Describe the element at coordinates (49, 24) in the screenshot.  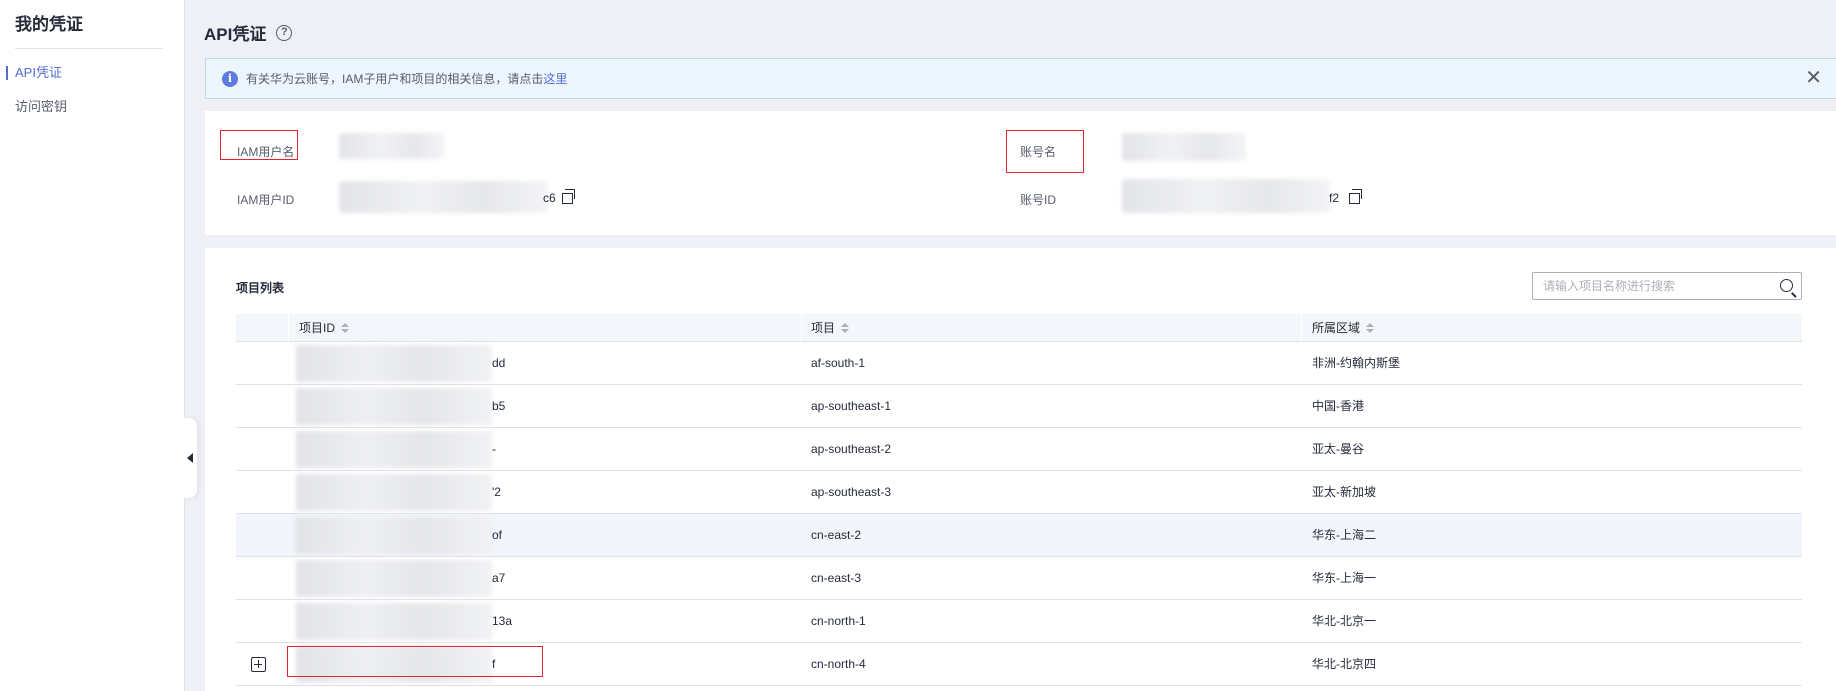
I see `sidebar-title: 我的凭证` at that location.